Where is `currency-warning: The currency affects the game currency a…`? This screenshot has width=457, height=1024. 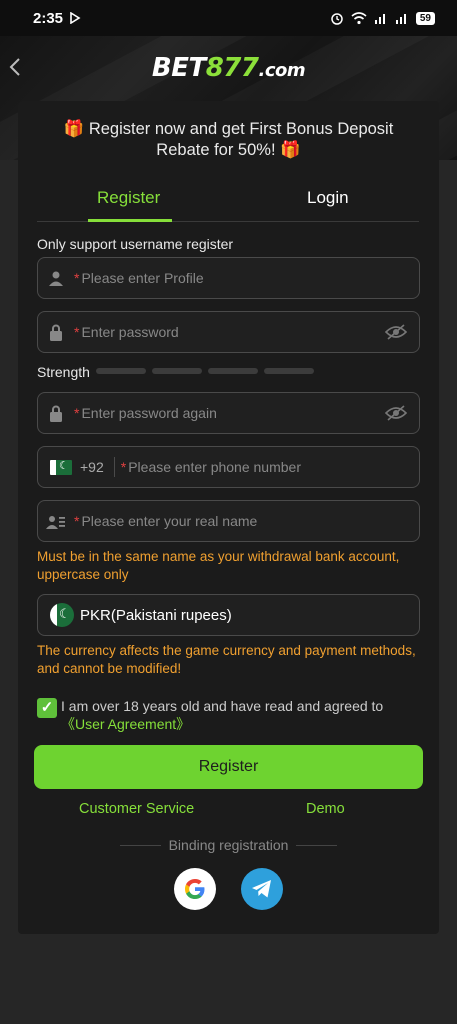
currency-warning: The currency affects the game currency a… is located at coordinates (226, 659).